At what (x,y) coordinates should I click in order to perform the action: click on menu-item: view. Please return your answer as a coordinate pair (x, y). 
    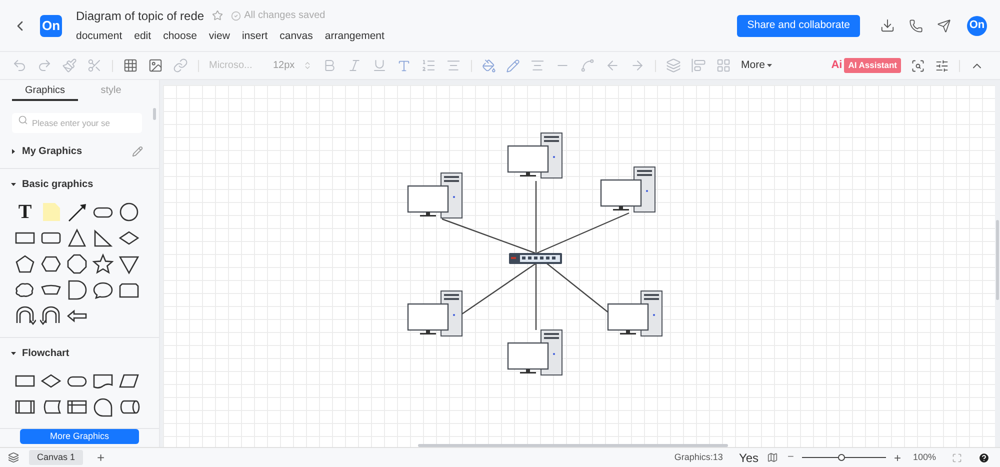
    Looking at the image, I should click on (219, 36).